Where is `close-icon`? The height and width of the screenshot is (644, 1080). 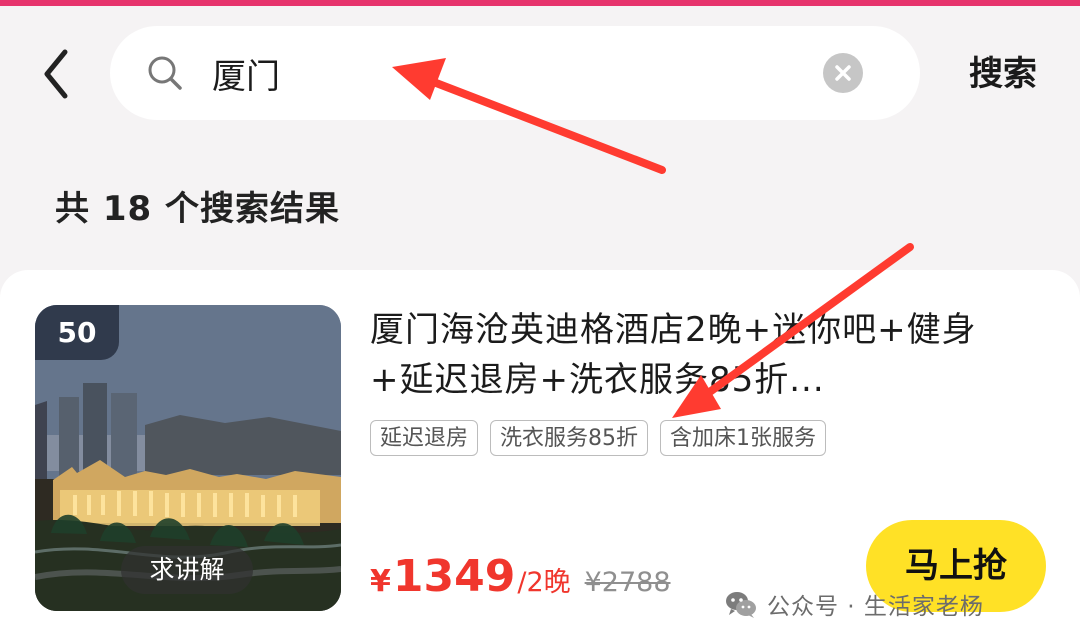 close-icon is located at coordinates (843, 73).